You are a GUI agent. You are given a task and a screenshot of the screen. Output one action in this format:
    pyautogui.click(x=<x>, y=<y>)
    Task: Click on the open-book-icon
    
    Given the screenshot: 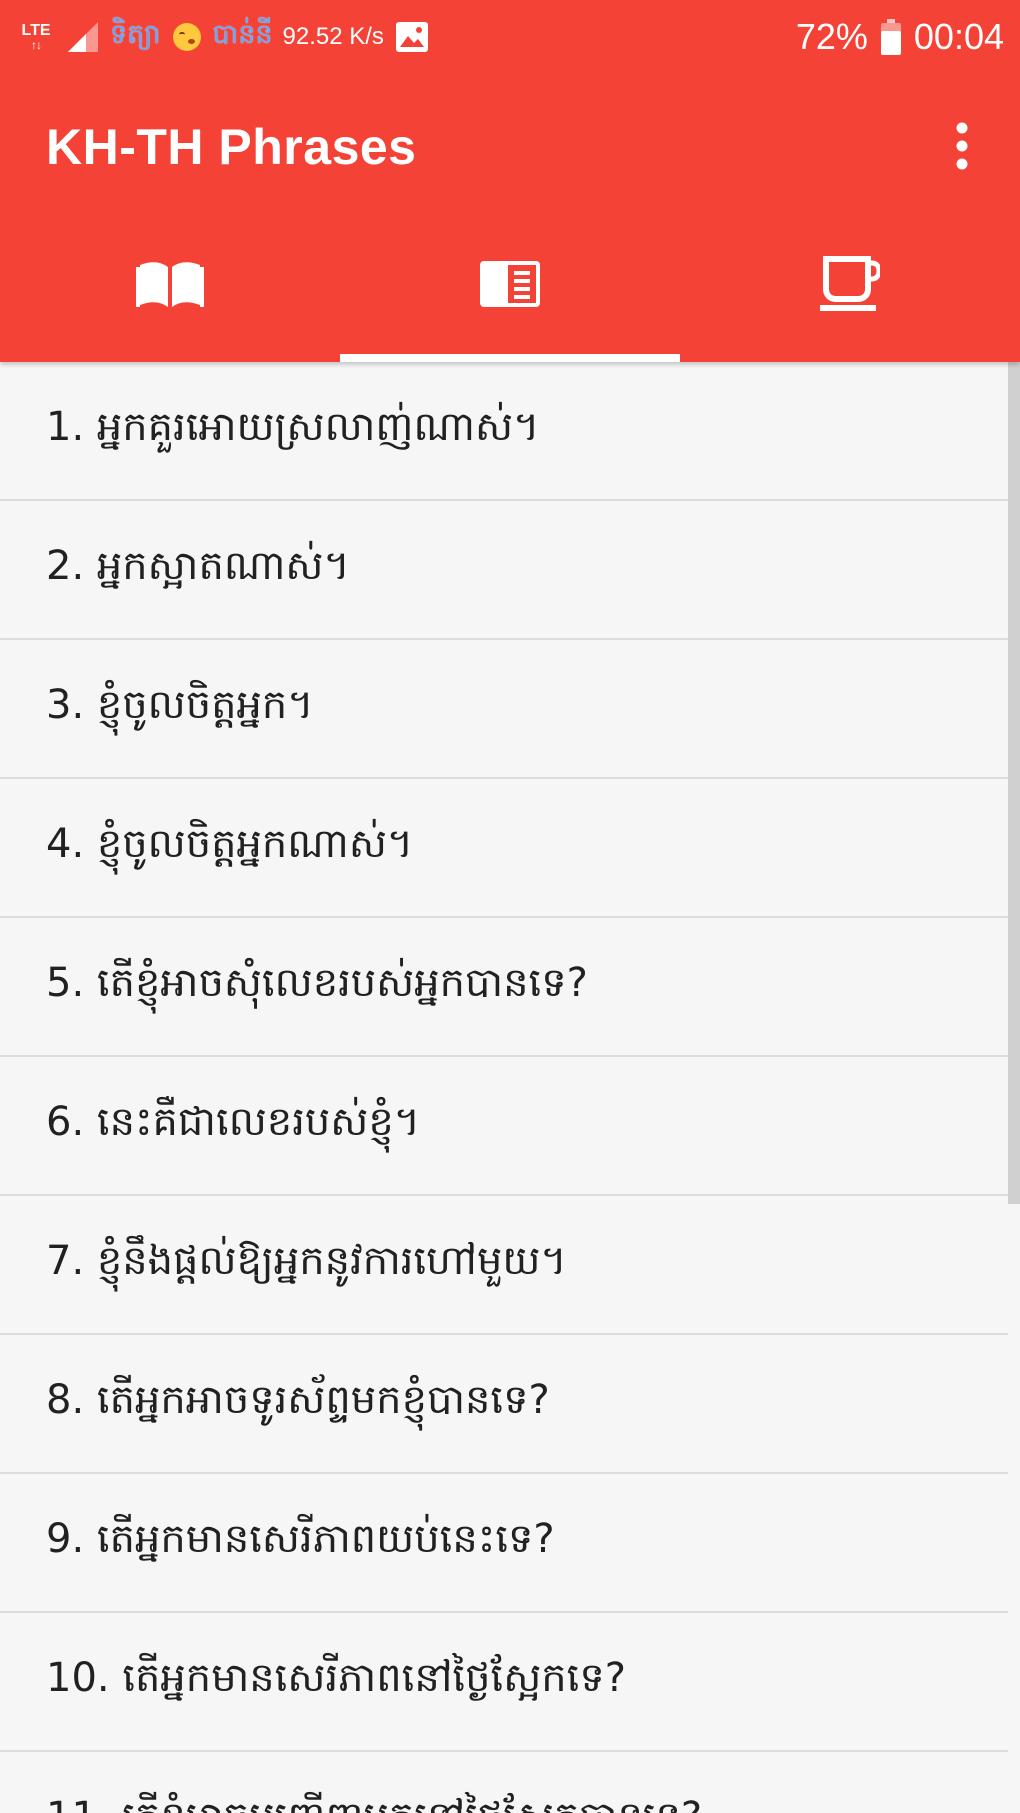 What is the action you would take?
    pyautogui.click(x=170, y=286)
    